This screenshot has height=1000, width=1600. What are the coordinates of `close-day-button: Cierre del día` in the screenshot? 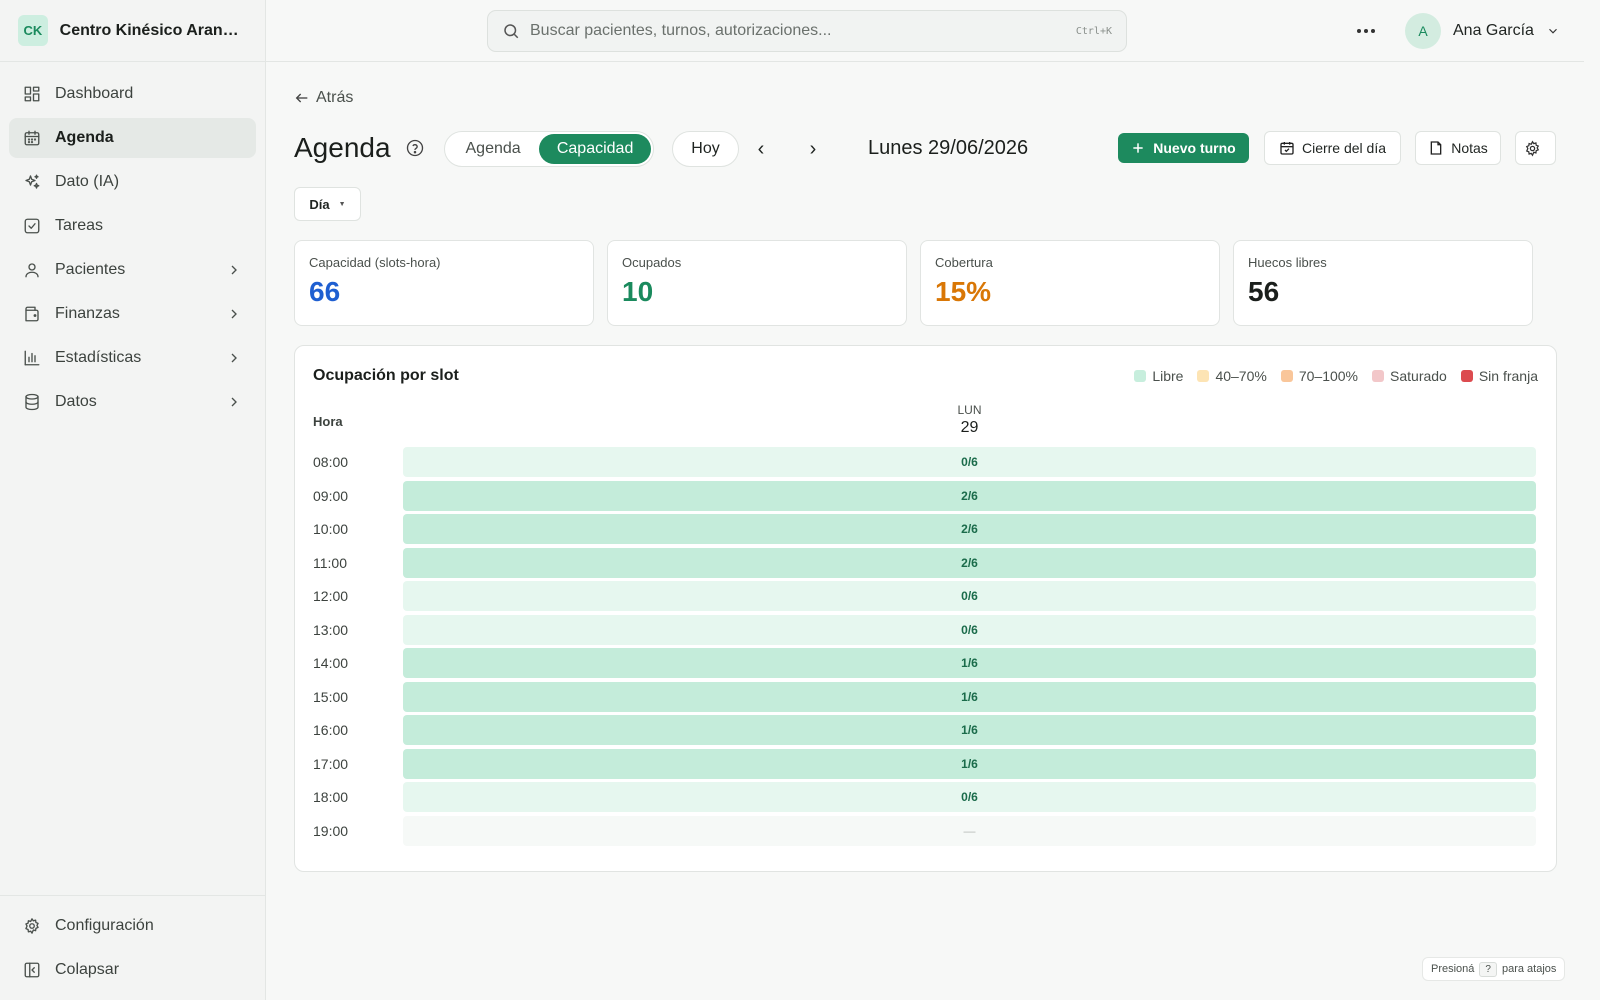 It's located at (1332, 148).